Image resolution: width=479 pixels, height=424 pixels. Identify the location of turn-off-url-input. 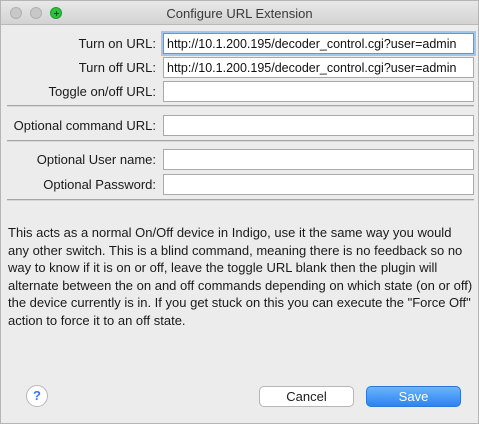
(318, 67).